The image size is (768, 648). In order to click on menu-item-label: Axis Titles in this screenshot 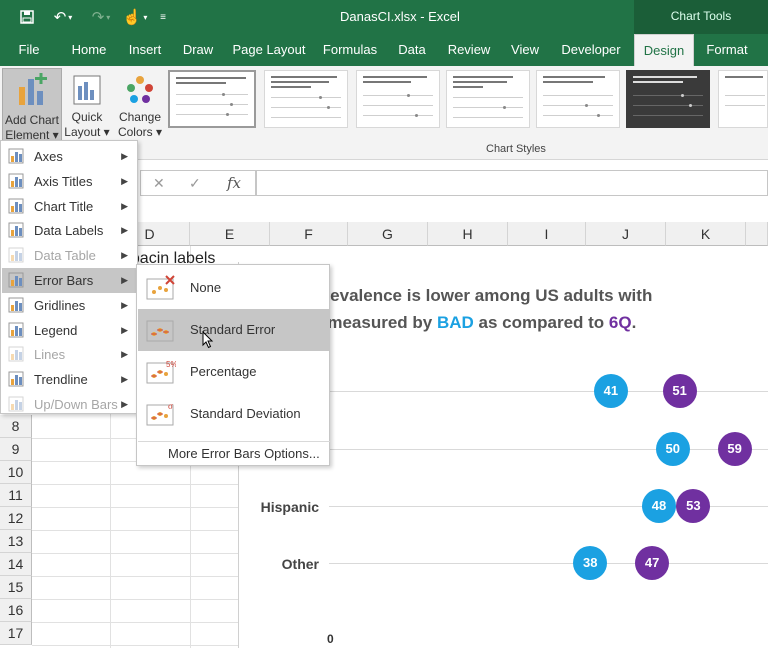, I will do `click(63, 181)`.